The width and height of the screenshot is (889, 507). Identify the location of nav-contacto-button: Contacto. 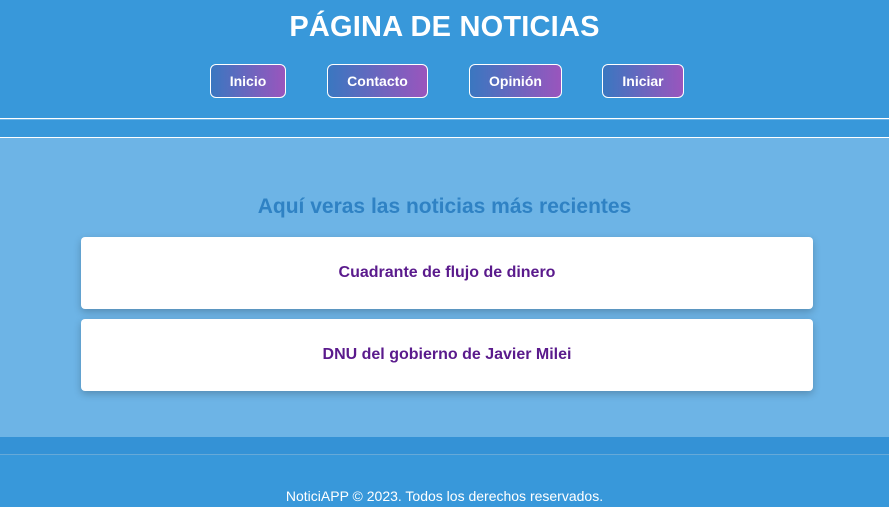
(377, 81).